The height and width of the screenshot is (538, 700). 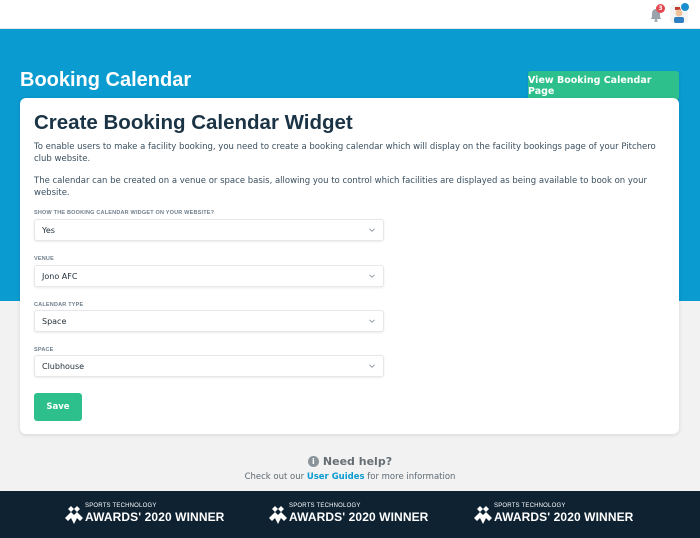 What do you see at coordinates (193, 122) in the screenshot?
I see `card-title: Create Booking Calendar Widget` at bounding box center [193, 122].